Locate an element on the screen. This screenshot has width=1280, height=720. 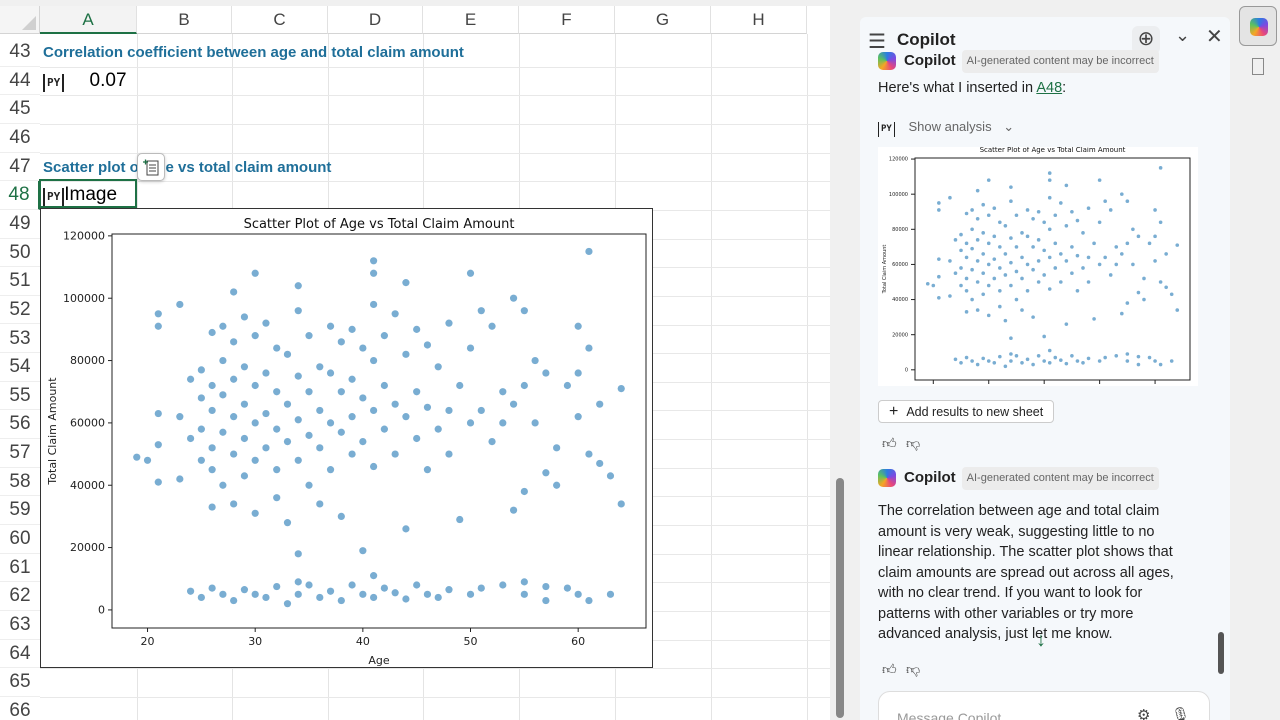
row-header-52: 52 is located at coordinates (20, 310).